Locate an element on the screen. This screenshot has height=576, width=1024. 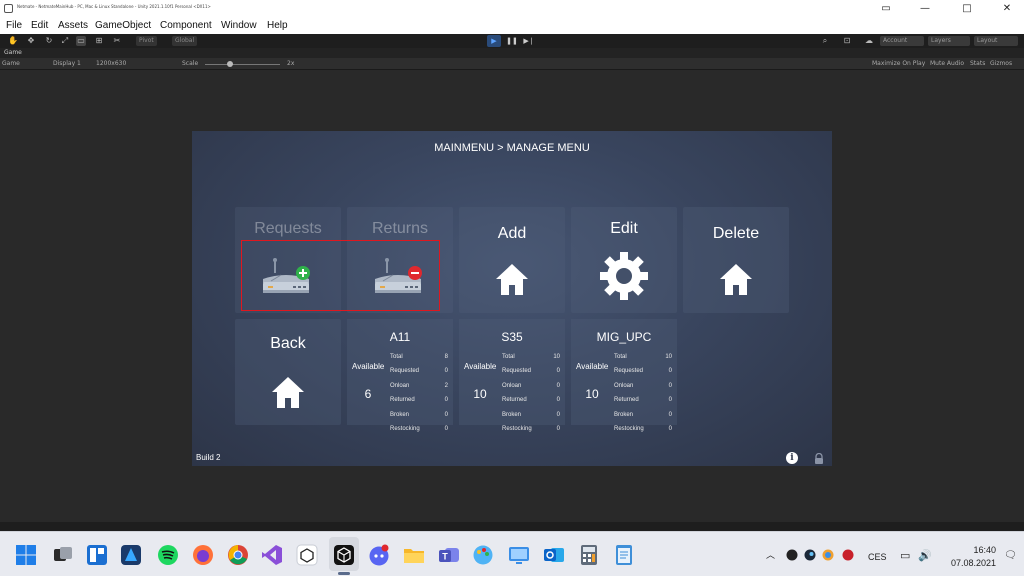
move-tool-icon: ✥ is located at coordinates (31, 41).